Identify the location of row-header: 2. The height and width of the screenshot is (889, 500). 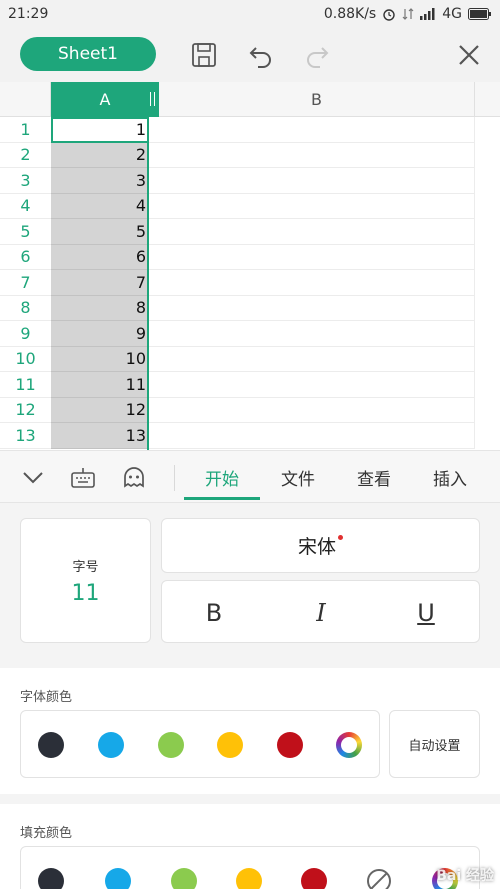
(25, 155).